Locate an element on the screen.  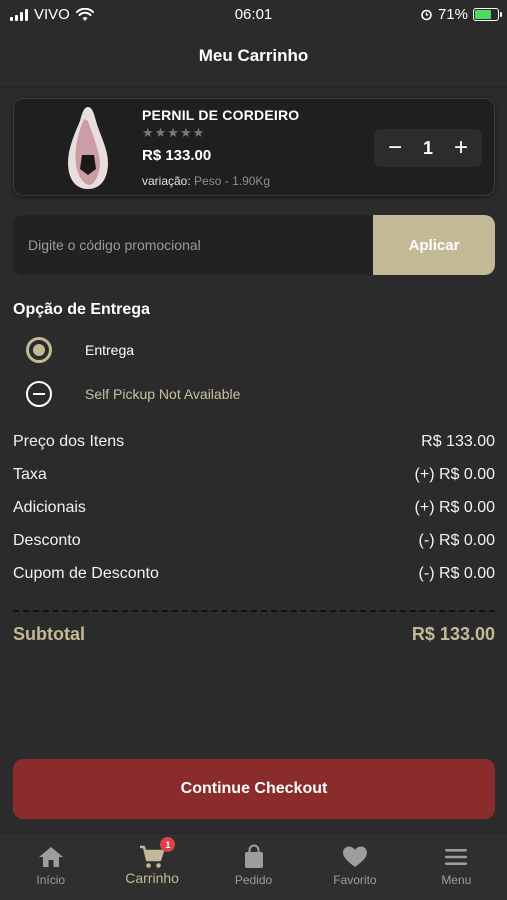
product-image is located at coordinates (88, 148).